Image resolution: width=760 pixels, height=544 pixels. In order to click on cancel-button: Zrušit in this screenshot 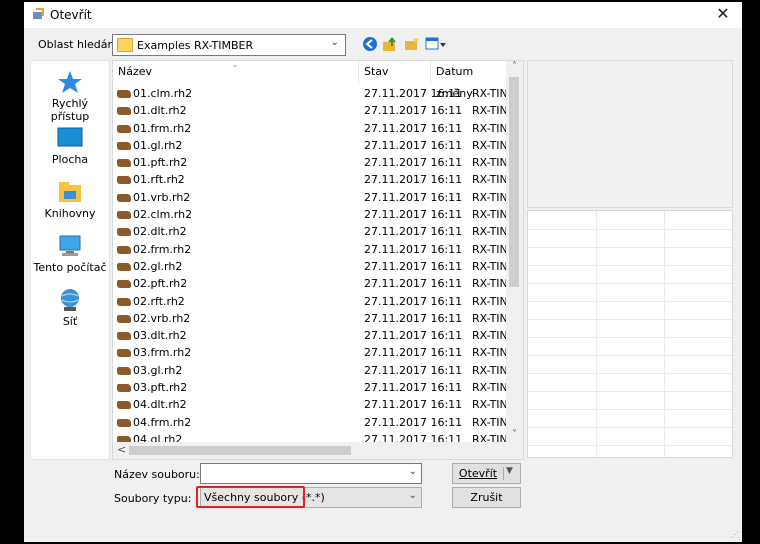, I will do `click(486, 497)`.